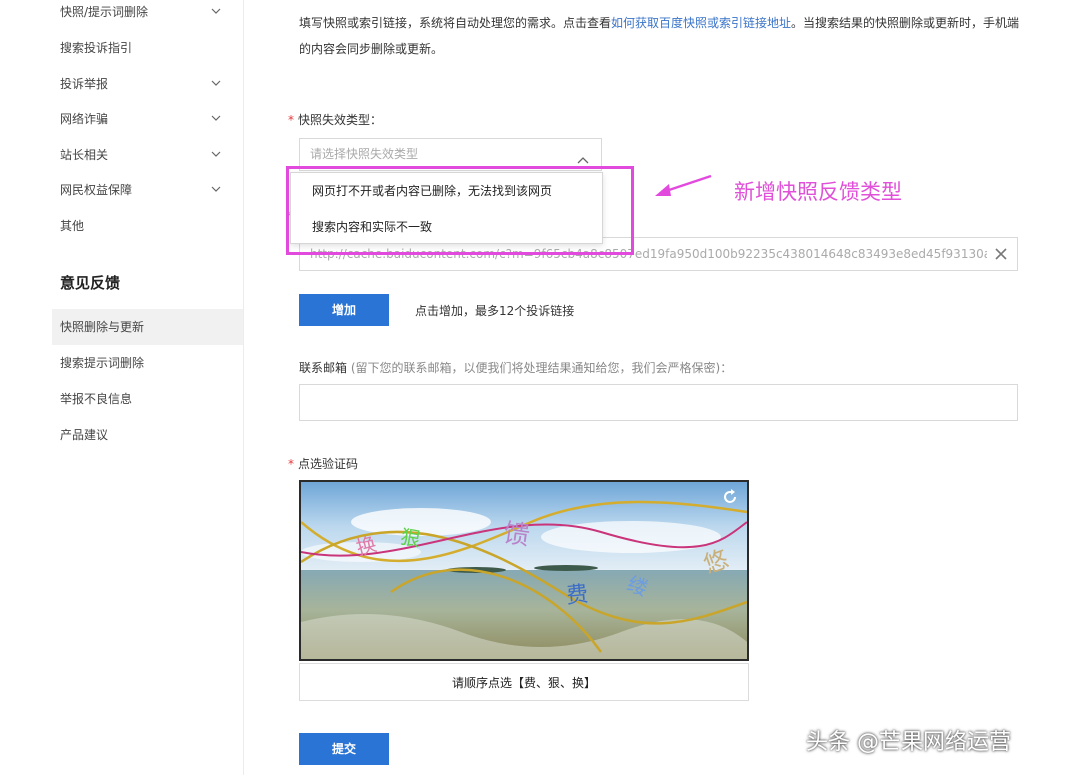  I want to click on email-hint: (留下您的联系邮箱，以便我们将处理结果通知给您，我们会严格保密)：, so click(540, 368).